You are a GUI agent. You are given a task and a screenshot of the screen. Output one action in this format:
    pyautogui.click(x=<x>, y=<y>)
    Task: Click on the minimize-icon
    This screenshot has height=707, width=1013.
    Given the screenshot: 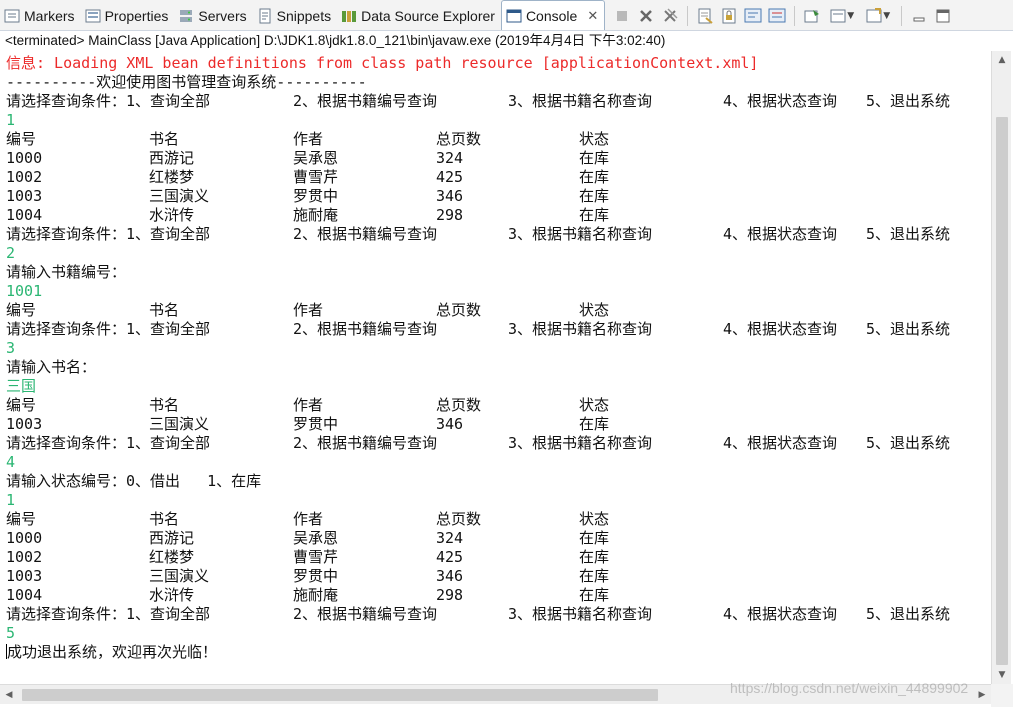 What is the action you would take?
    pyautogui.click(x=919, y=16)
    